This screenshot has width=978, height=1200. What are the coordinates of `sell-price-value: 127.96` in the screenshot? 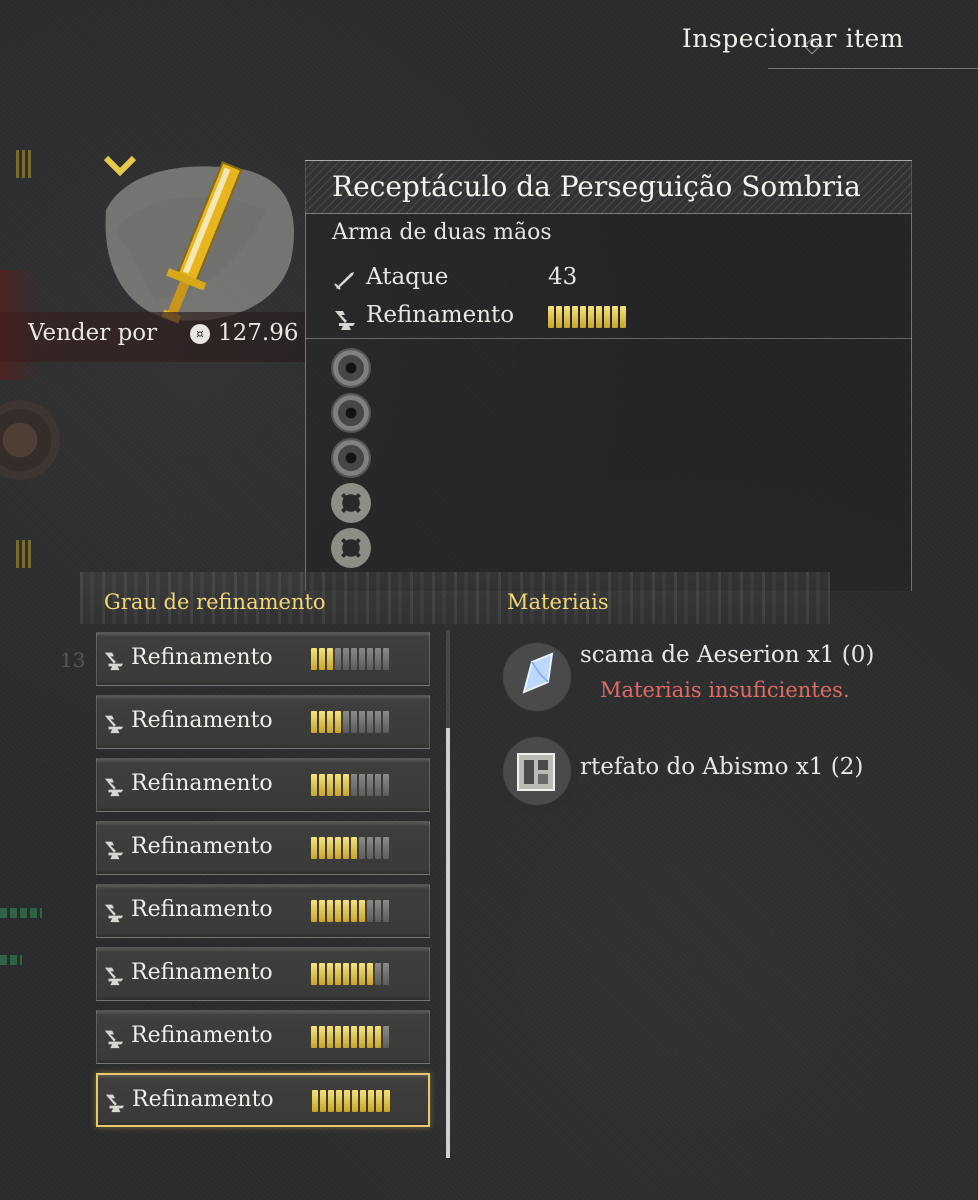 It's located at (258, 333).